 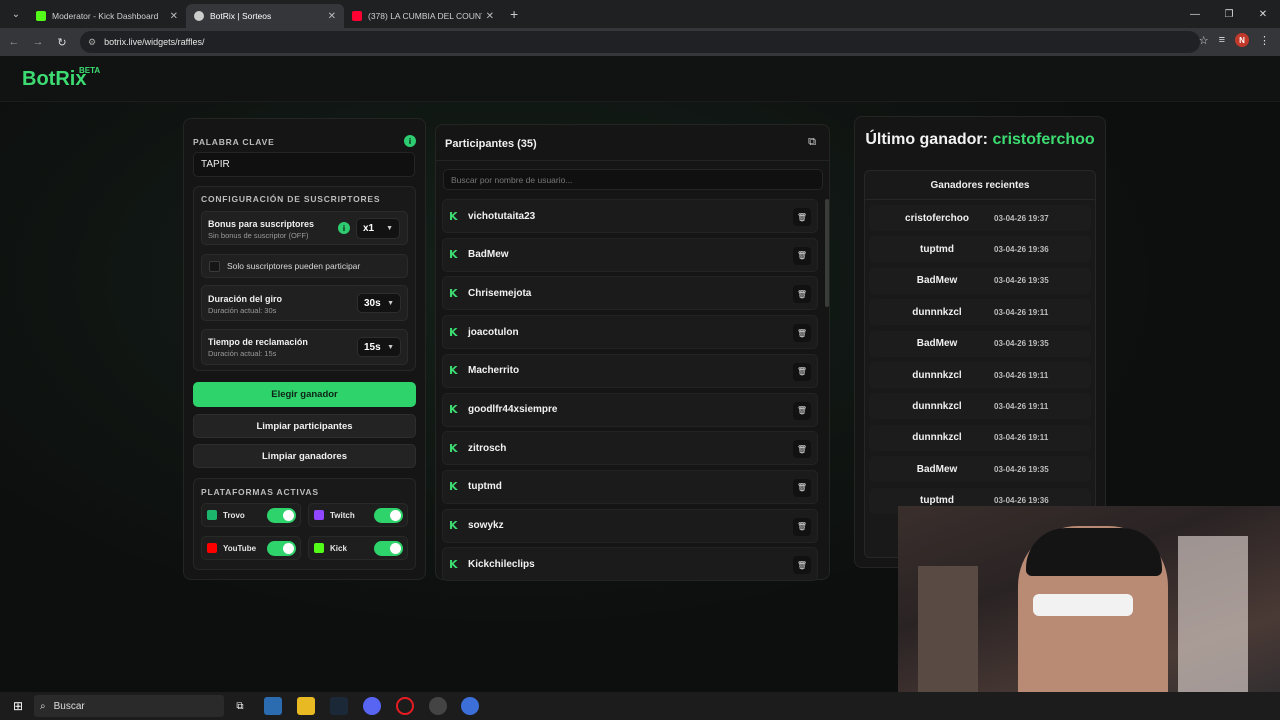 I want to click on profile-avatar: N, so click(x=1242, y=40).